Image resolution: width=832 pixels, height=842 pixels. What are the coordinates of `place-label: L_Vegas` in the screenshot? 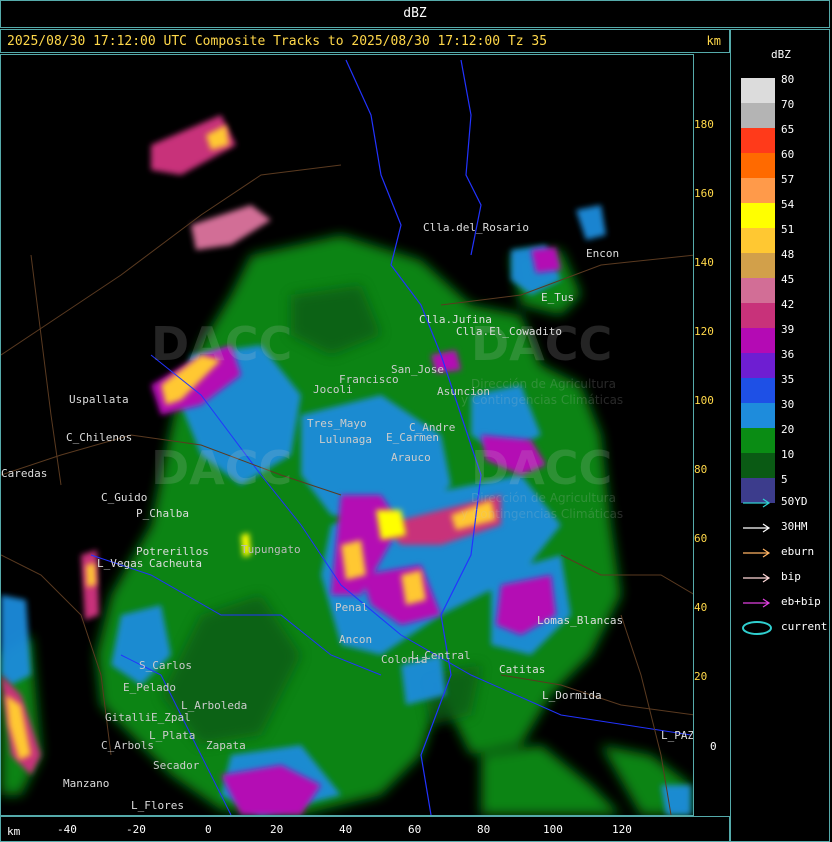 It's located at (120, 563).